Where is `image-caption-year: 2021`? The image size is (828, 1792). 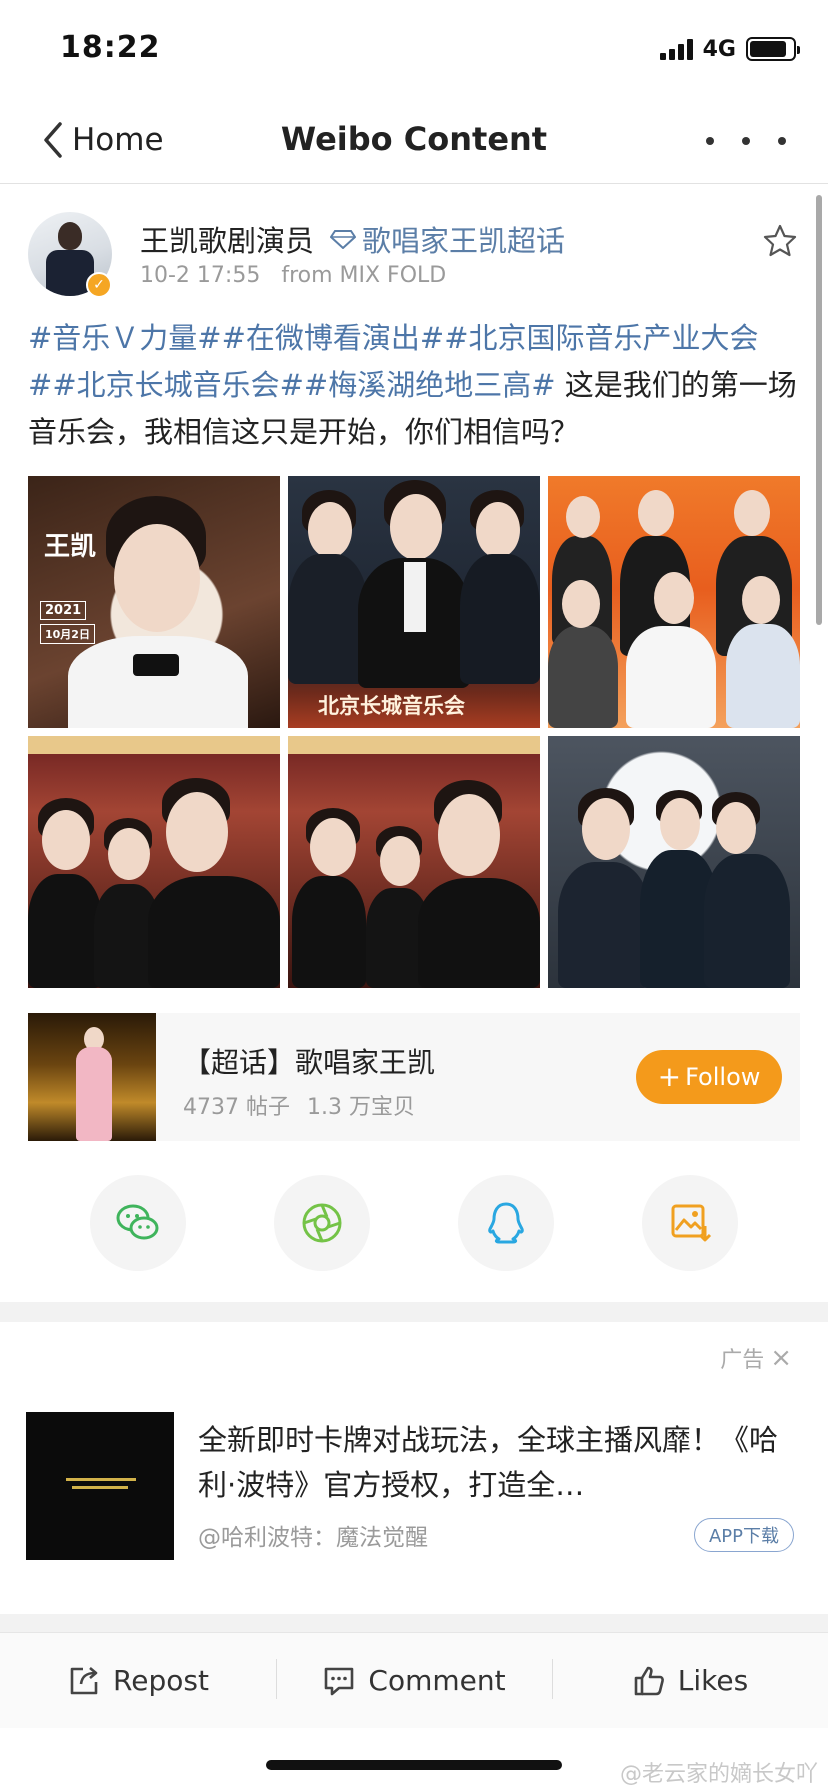 image-caption-year: 2021 is located at coordinates (63, 610).